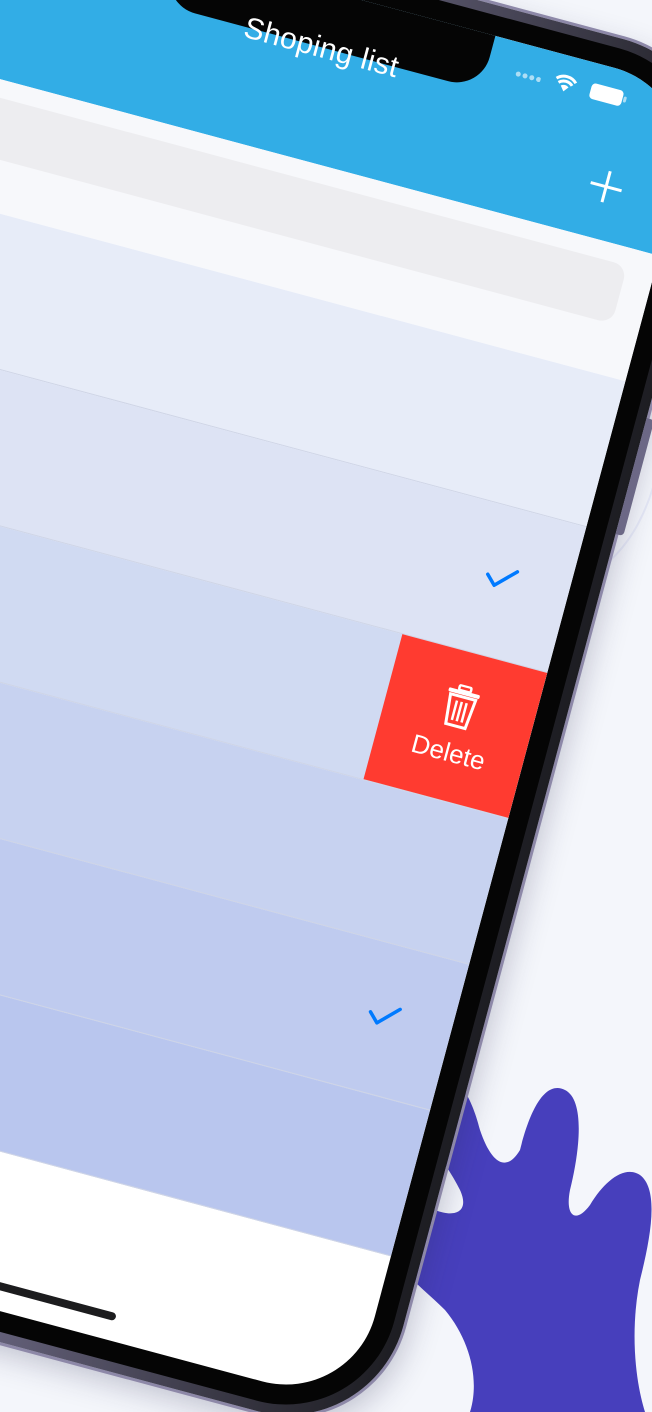 The image size is (652, 1412). I want to click on home-indicator, so click(58, 1284).